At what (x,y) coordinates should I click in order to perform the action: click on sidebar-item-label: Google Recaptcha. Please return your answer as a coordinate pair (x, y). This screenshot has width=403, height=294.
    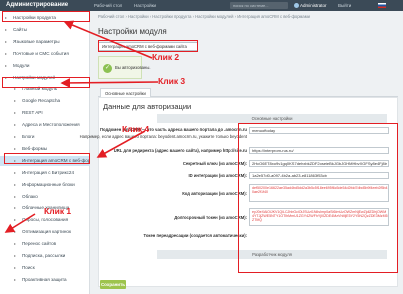
    Looking at the image, I should click on (41, 101).